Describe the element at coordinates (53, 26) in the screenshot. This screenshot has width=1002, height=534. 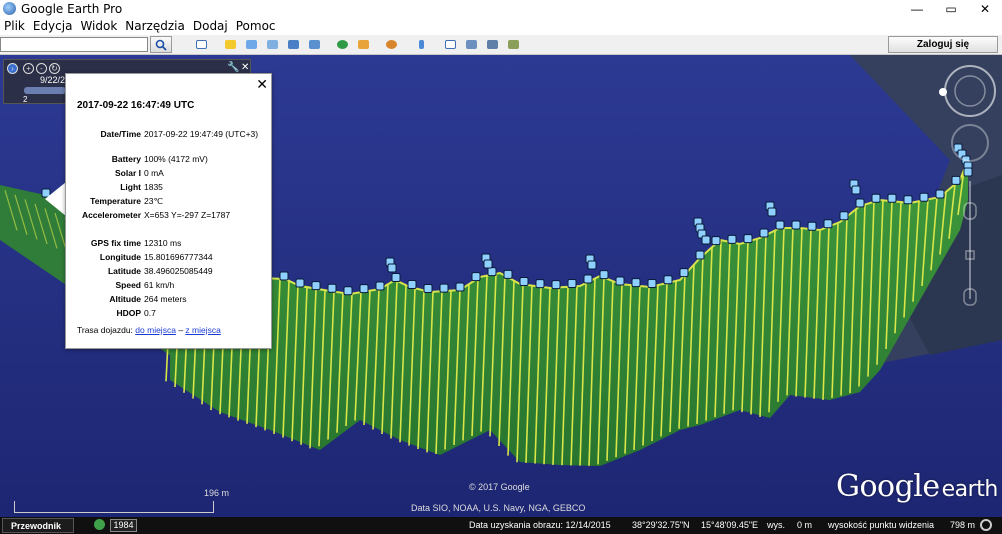
I see `menu-edit: Edycja` at that location.